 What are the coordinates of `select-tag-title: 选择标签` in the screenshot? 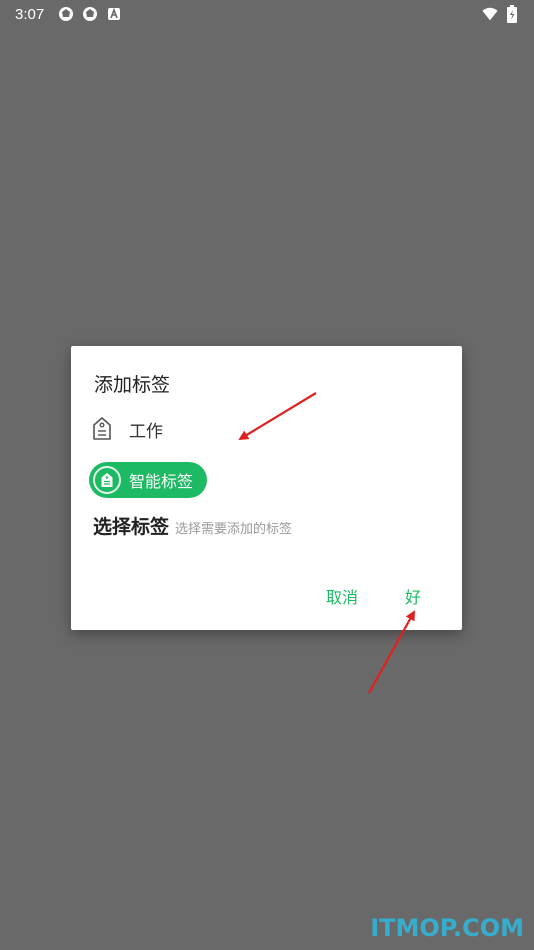 It's located at (131, 527).